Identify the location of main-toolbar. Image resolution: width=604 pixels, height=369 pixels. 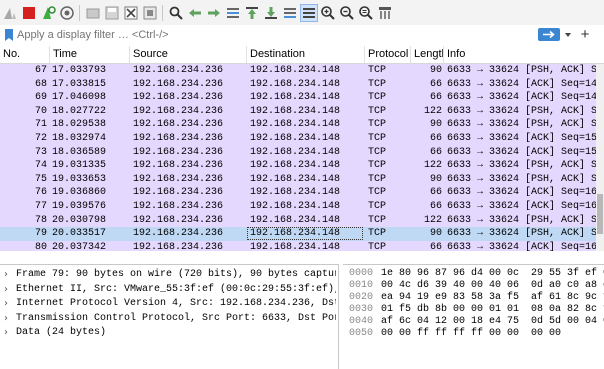
(302, 13).